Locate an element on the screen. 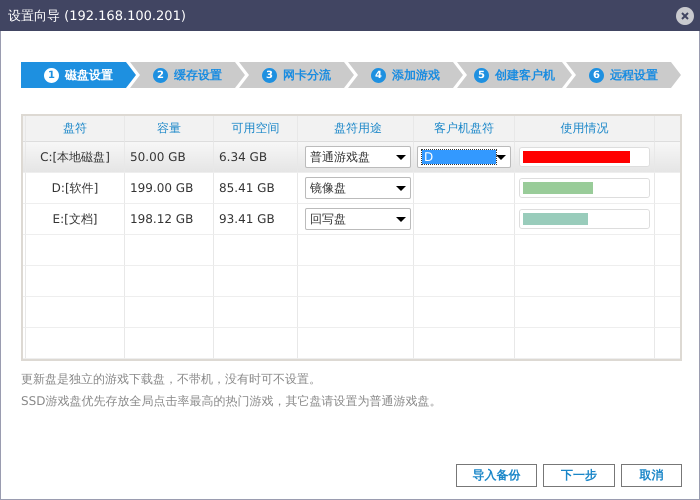 This screenshot has height=500, width=700. usage-dropdown: 回写盘 is located at coordinates (358, 219).